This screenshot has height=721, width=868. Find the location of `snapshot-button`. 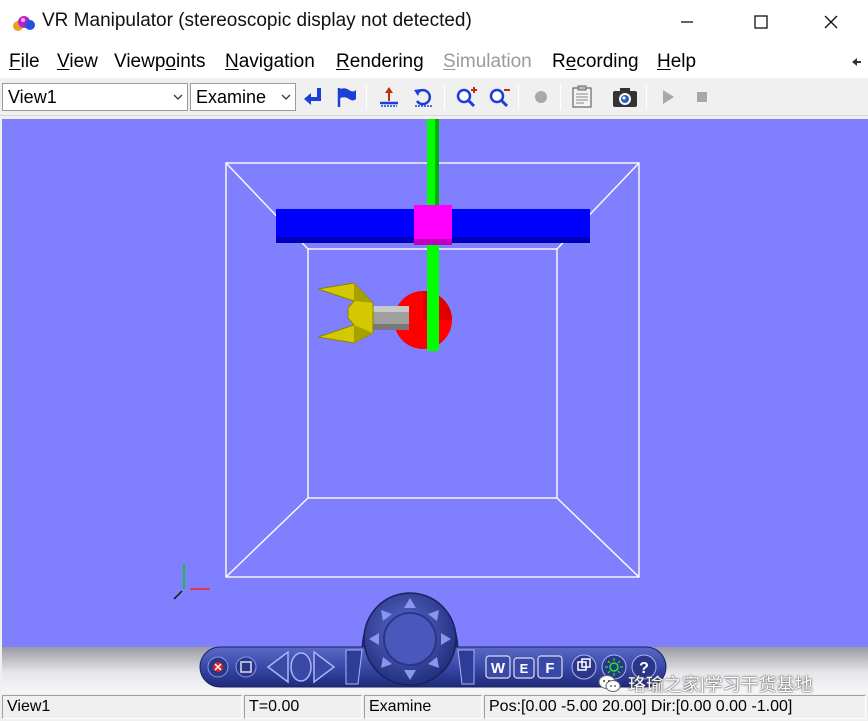

snapshot-button is located at coordinates (625, 97).